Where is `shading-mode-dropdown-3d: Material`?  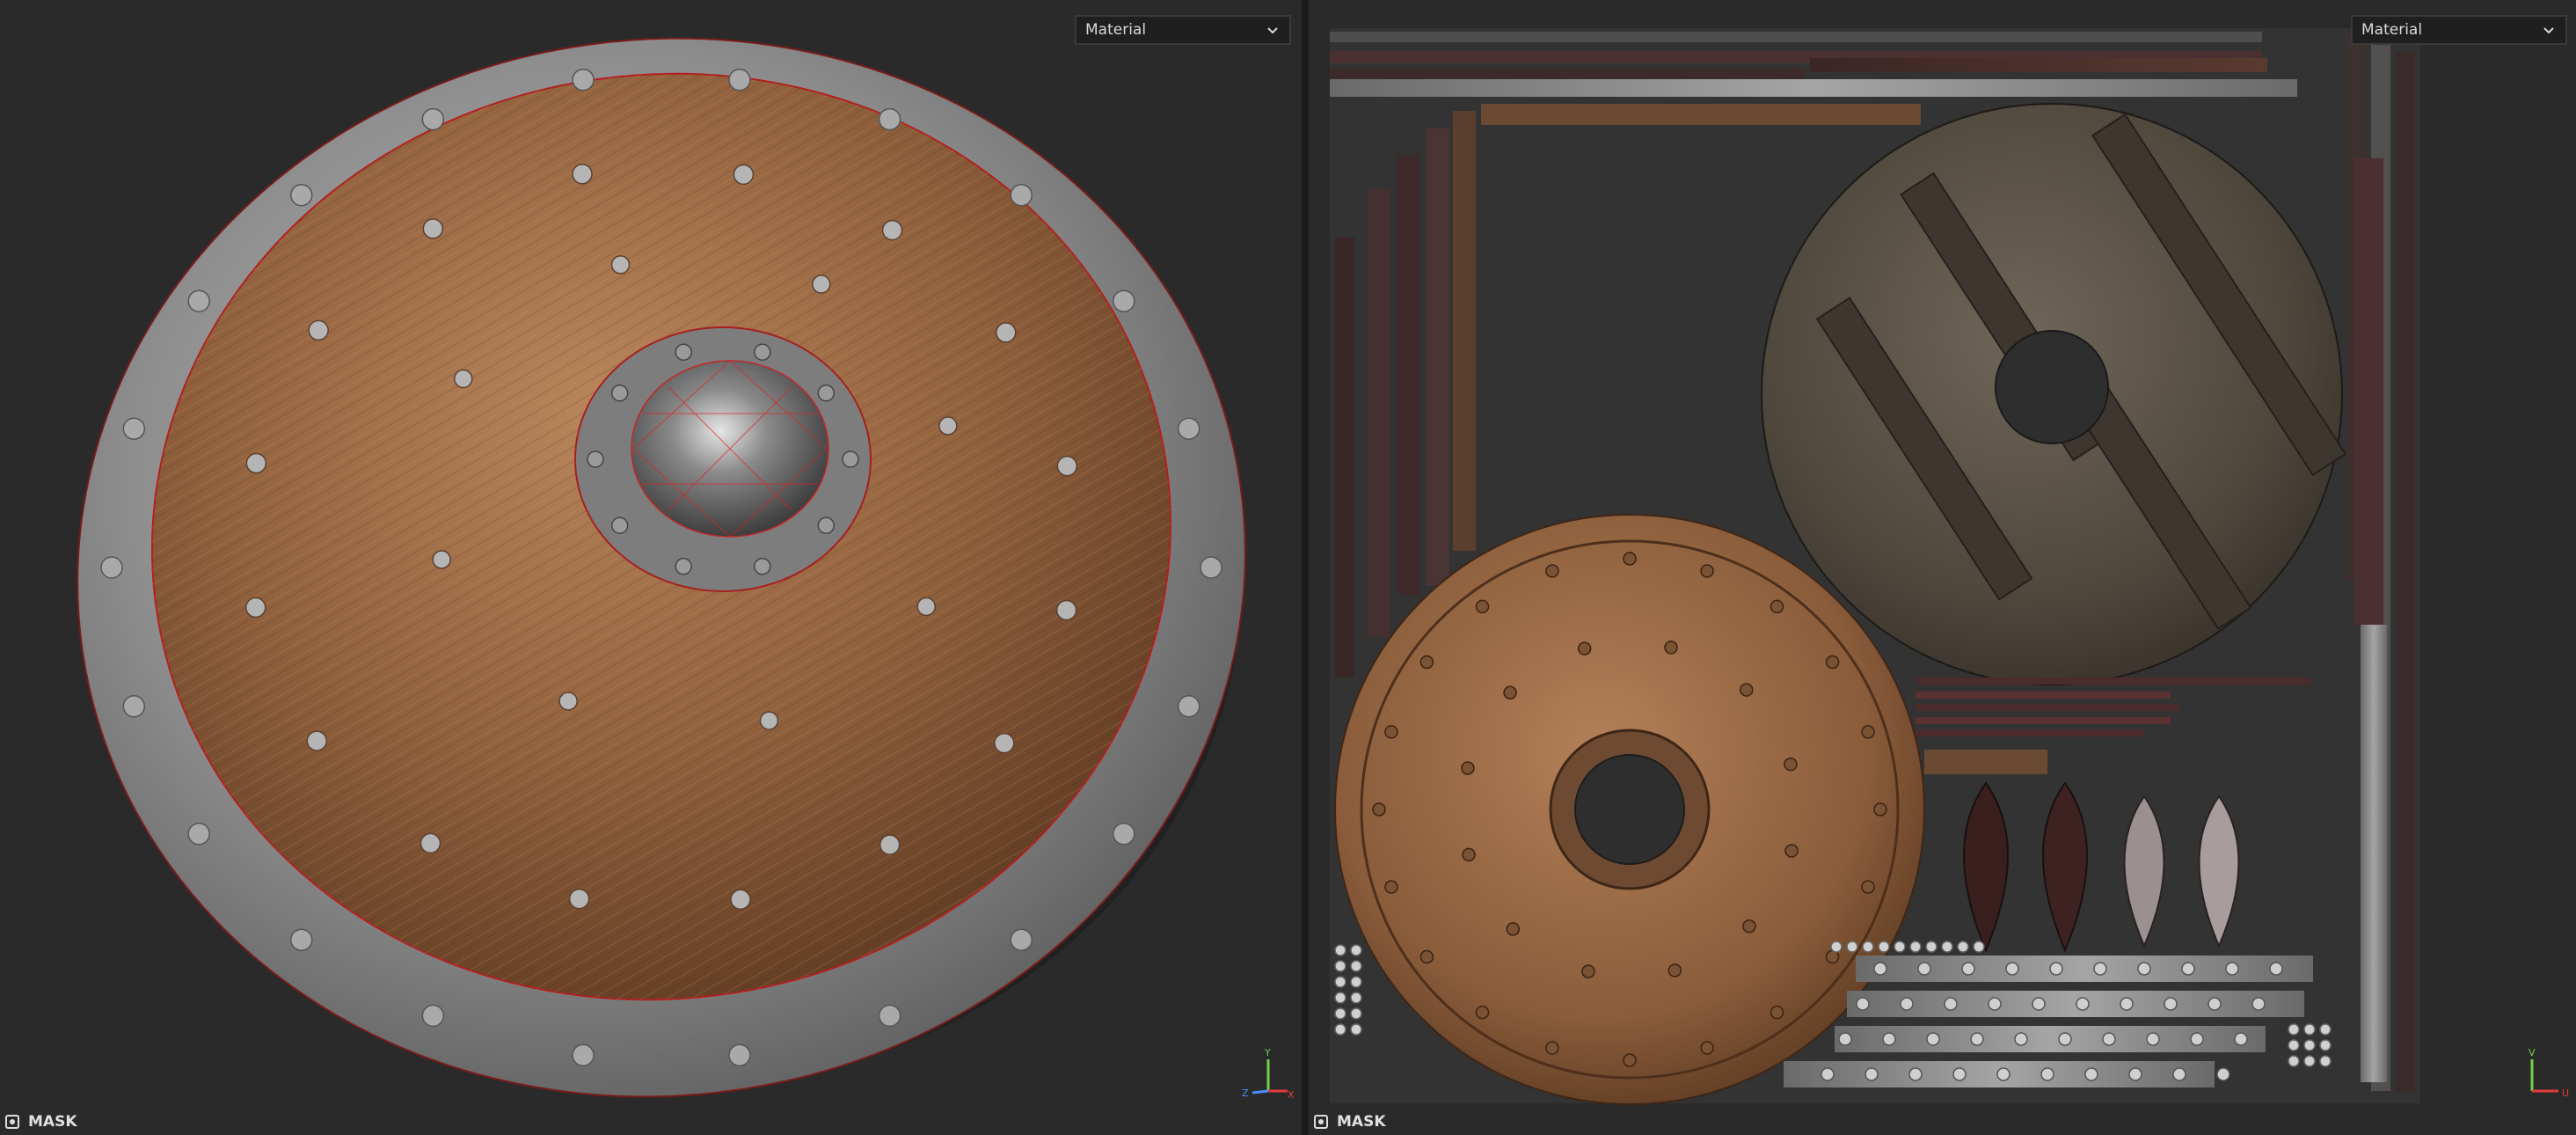 shading-mode-dropdown-3d: Material is located at coordinates (1183, 30).